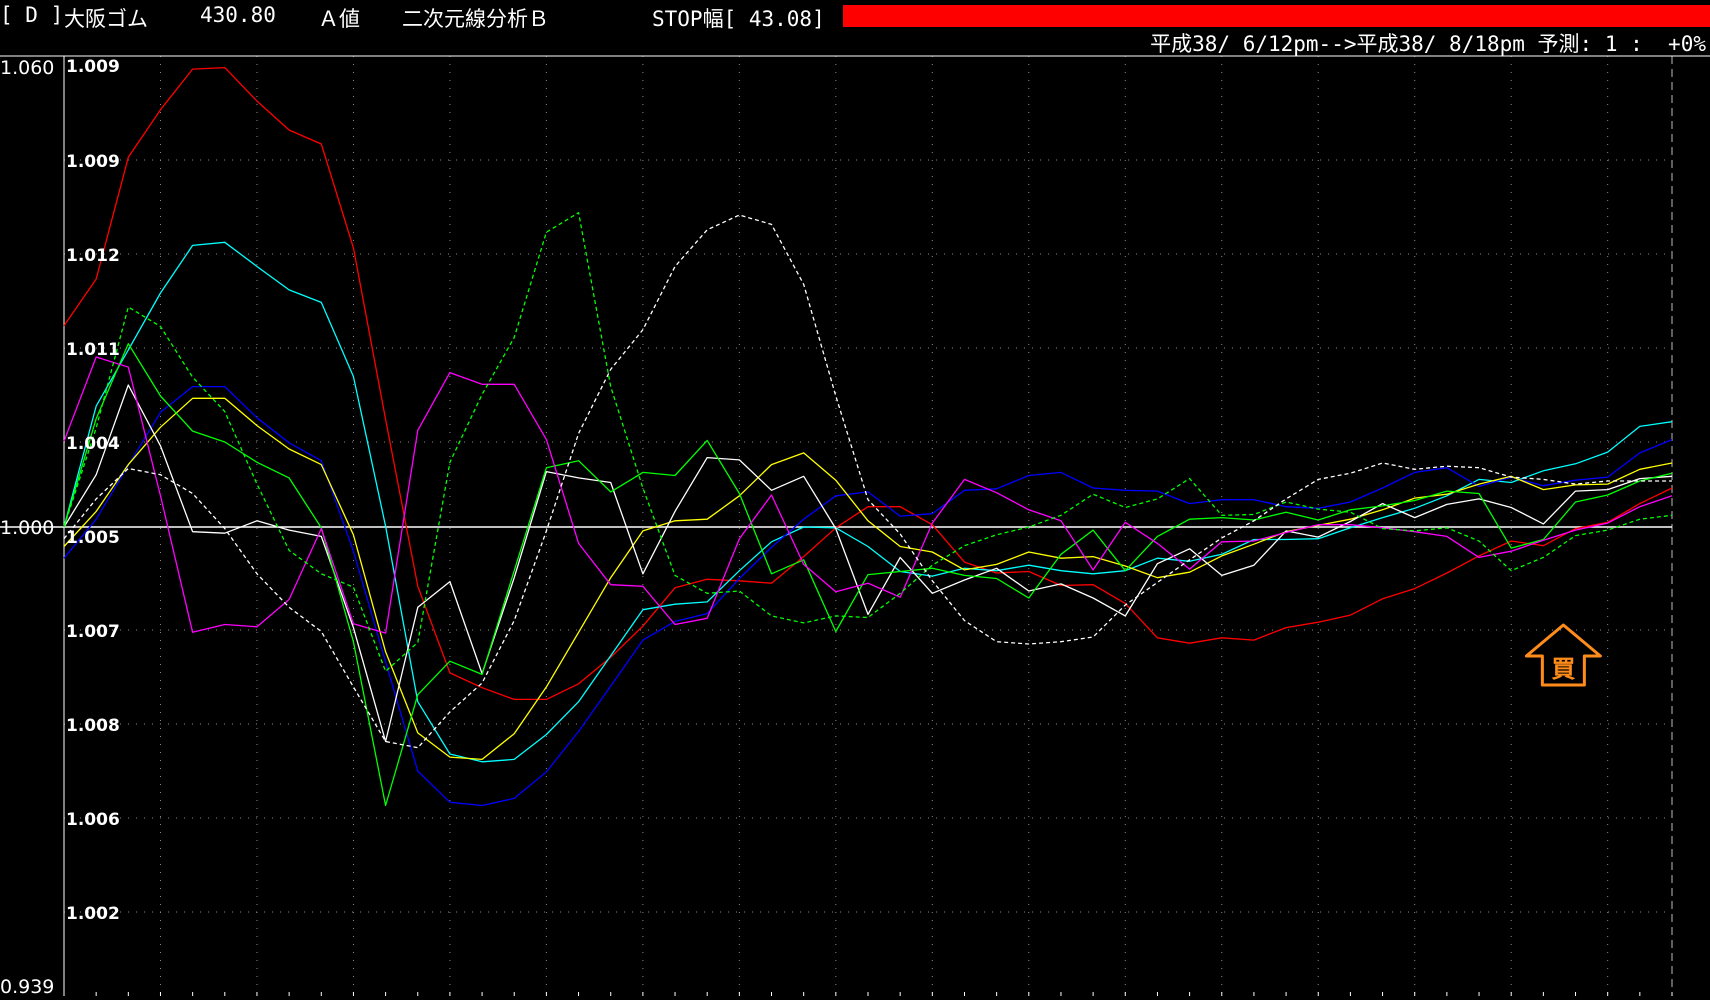 This screenshot has height=1000, width=1710. What do you see at coordinates (93, 632) in the screenshot?
I see `y-axis-inner-label: 1.007` at bounding box center [93, 632].